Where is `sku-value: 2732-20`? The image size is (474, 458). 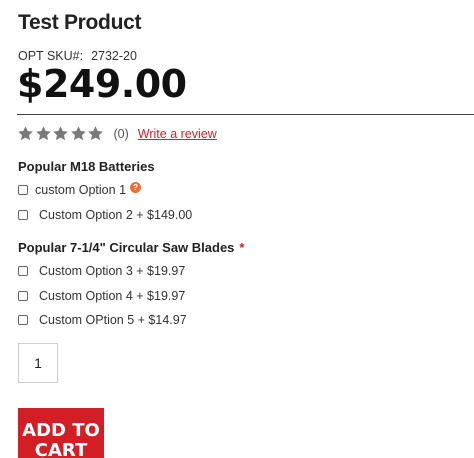 sku-value: 2732-20 is located at coordinates (114, 56).